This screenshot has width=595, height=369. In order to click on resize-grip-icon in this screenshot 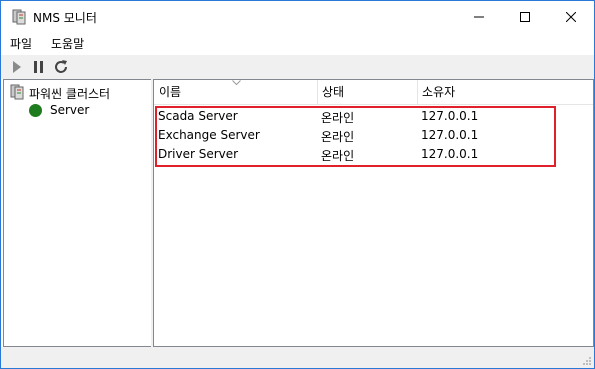, I will do `click(587, 361)`.